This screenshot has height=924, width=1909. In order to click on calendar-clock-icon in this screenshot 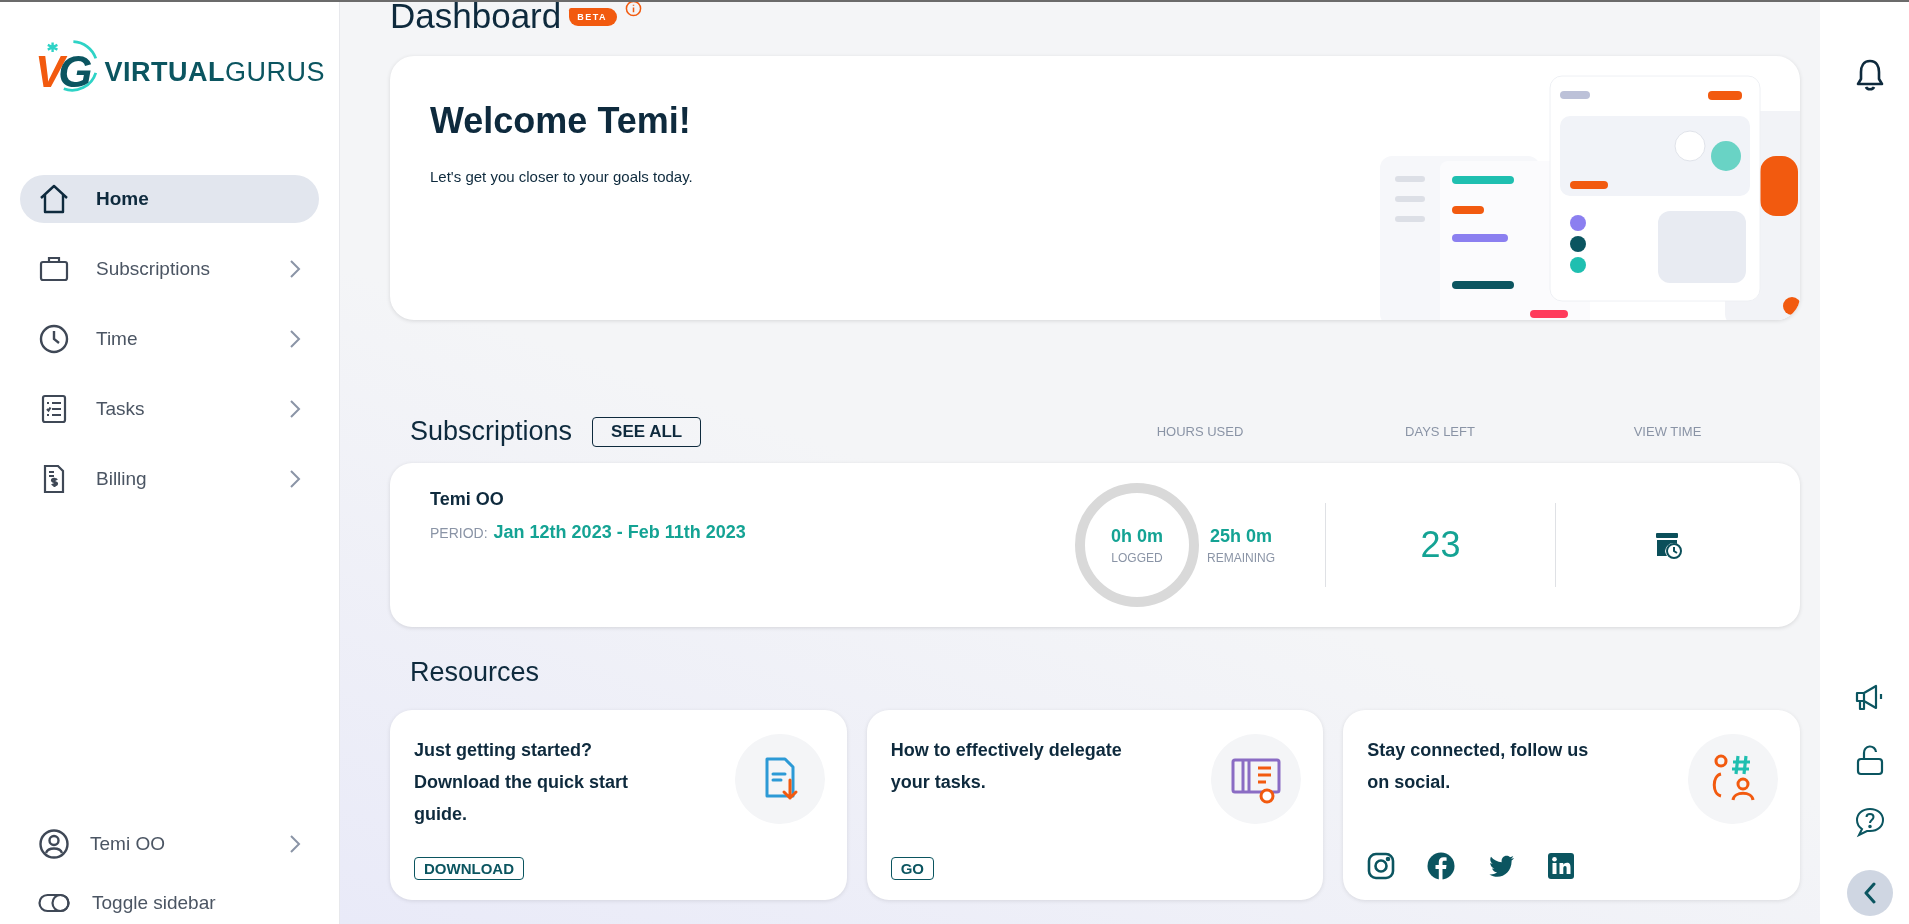, I will do `click(1668, 545)`.